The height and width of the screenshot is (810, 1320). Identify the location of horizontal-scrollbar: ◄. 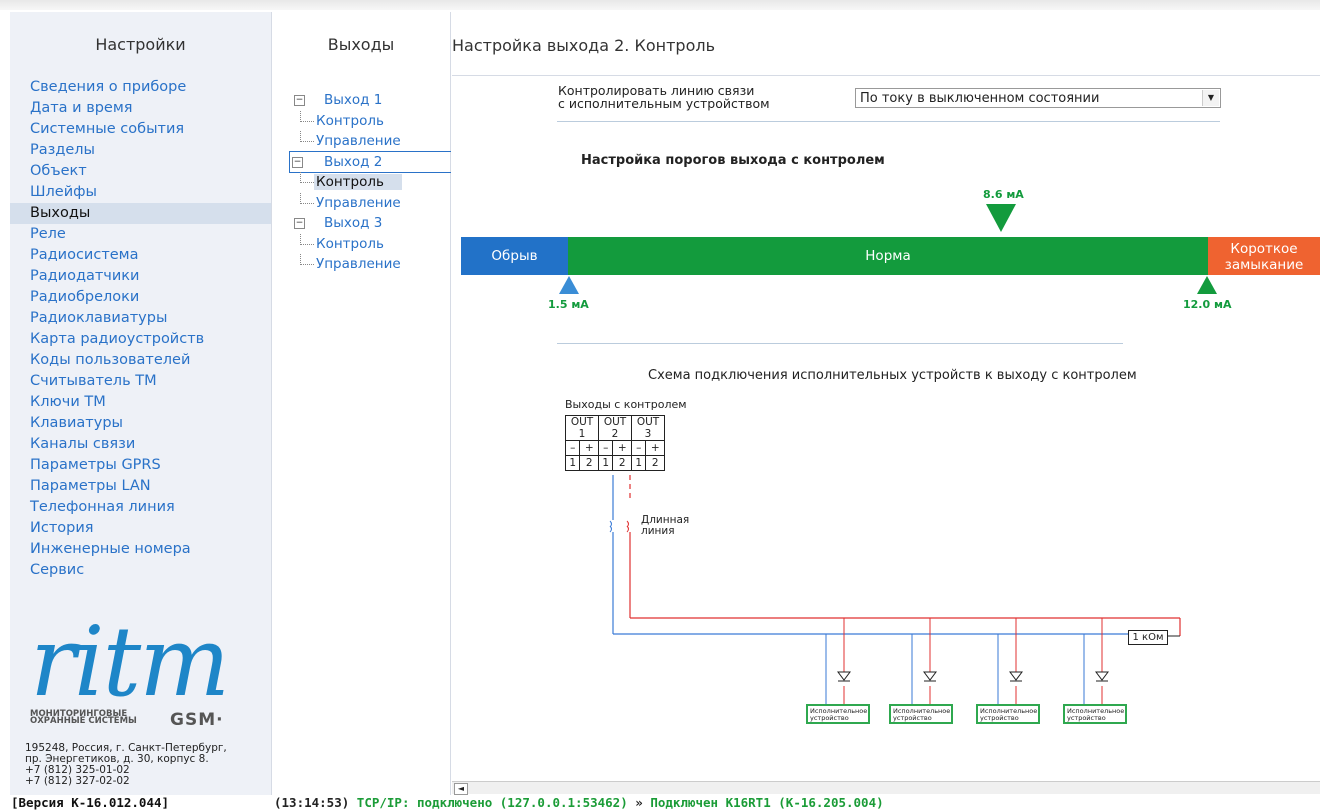
(886, 788).